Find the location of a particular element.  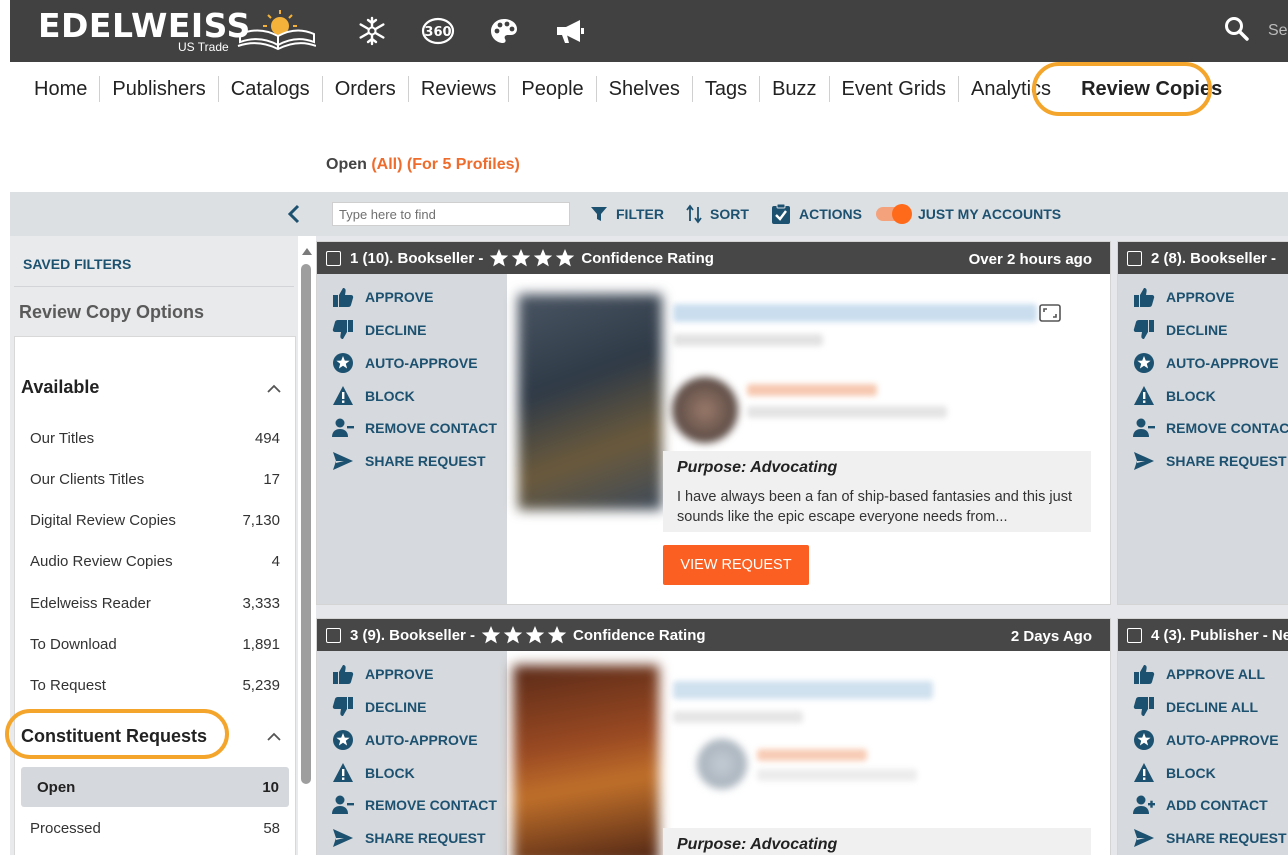

toggle-switch is located at coordinates (894, 214).